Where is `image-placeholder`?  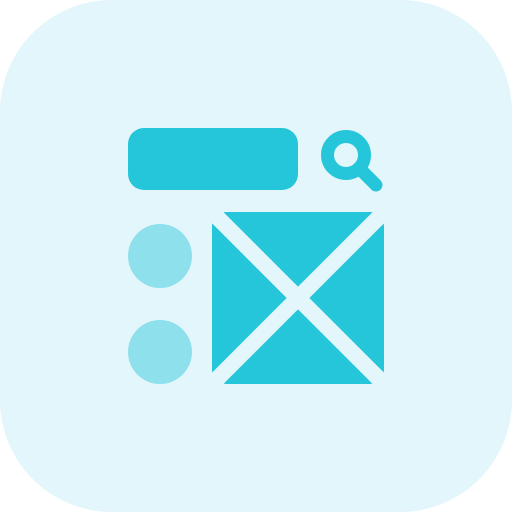 image-placeholder is located at coordinates (298, 298).